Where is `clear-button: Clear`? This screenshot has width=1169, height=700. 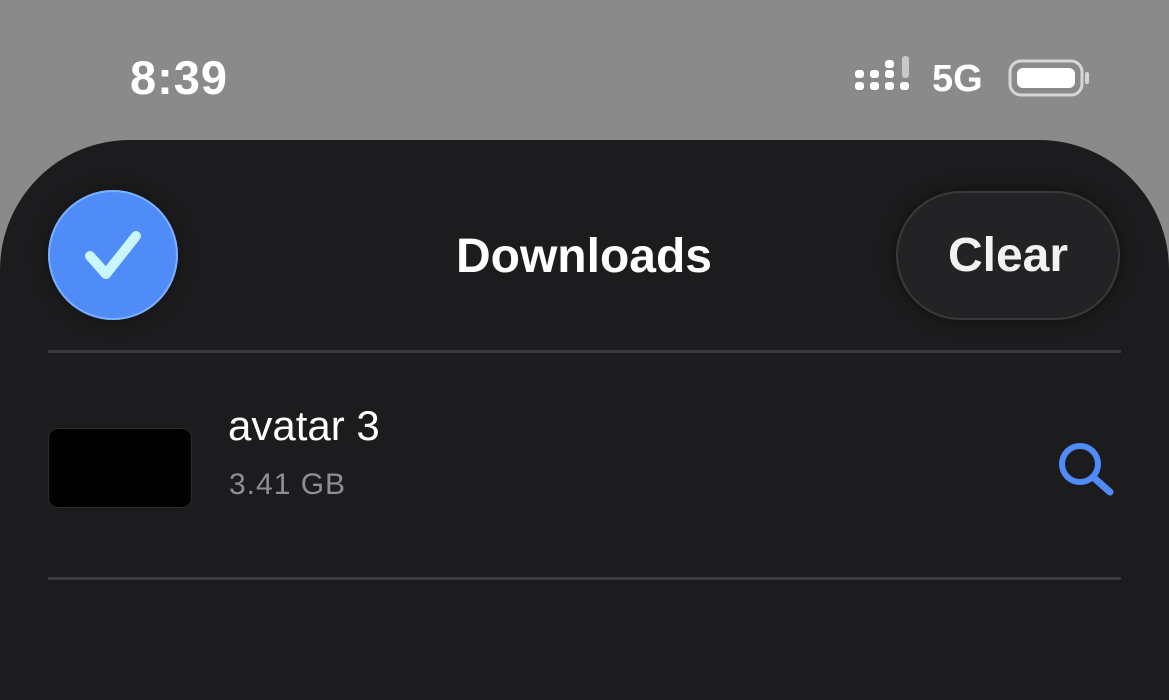 clear-button: Clear is located at coordinates (1008, 255).